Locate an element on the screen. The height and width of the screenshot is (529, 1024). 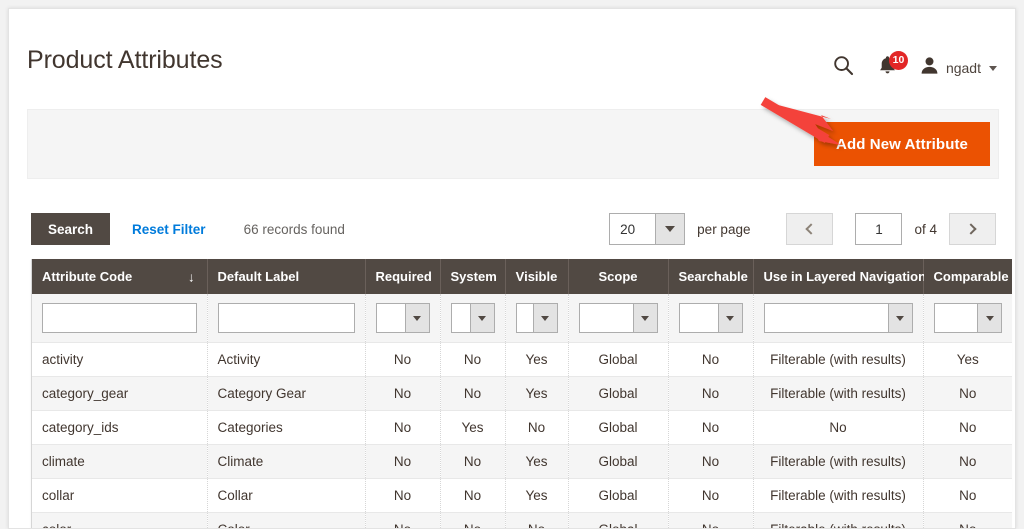
previous-page-button is located at coordinates (810, 229).